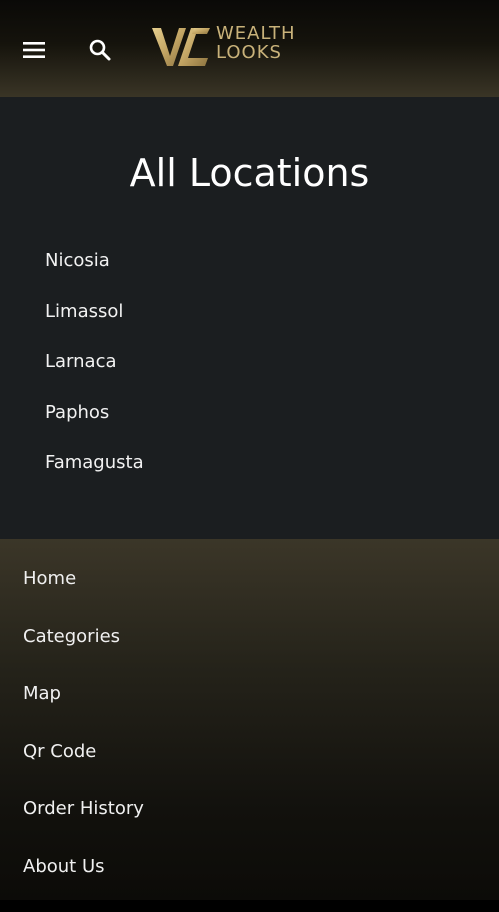 This screenshot has height=912, width=499. Describe the element at coordinates (256, 33) in the screenshot. I see `logo-line-1: WEALTH` at that location.